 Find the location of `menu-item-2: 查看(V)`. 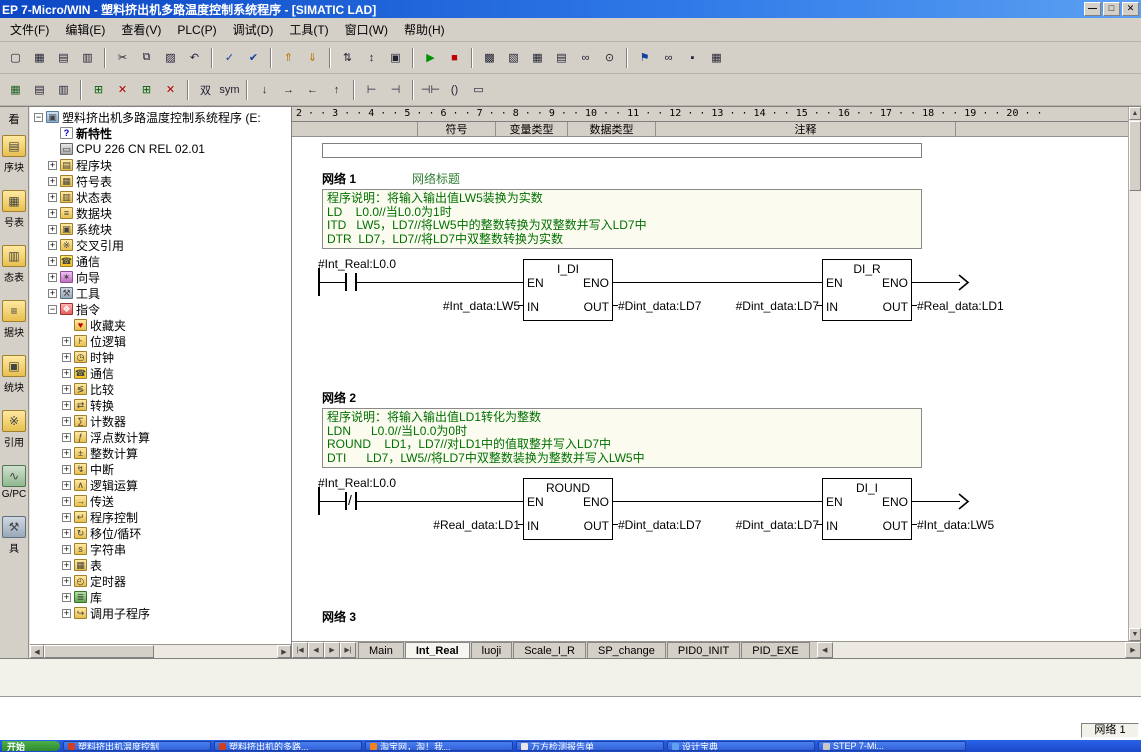

menu-item-2: 查看(V) is located at coordinates (141, 29).